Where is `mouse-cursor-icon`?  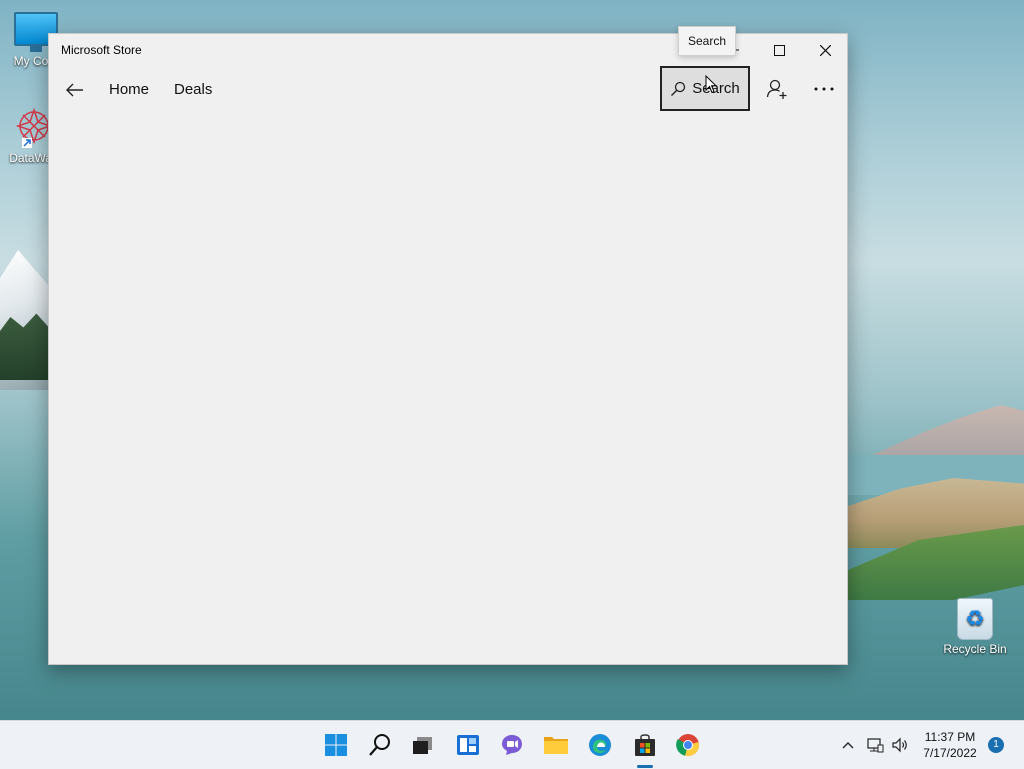 mouse-cursor-icon is located at coordinates (711, 84).